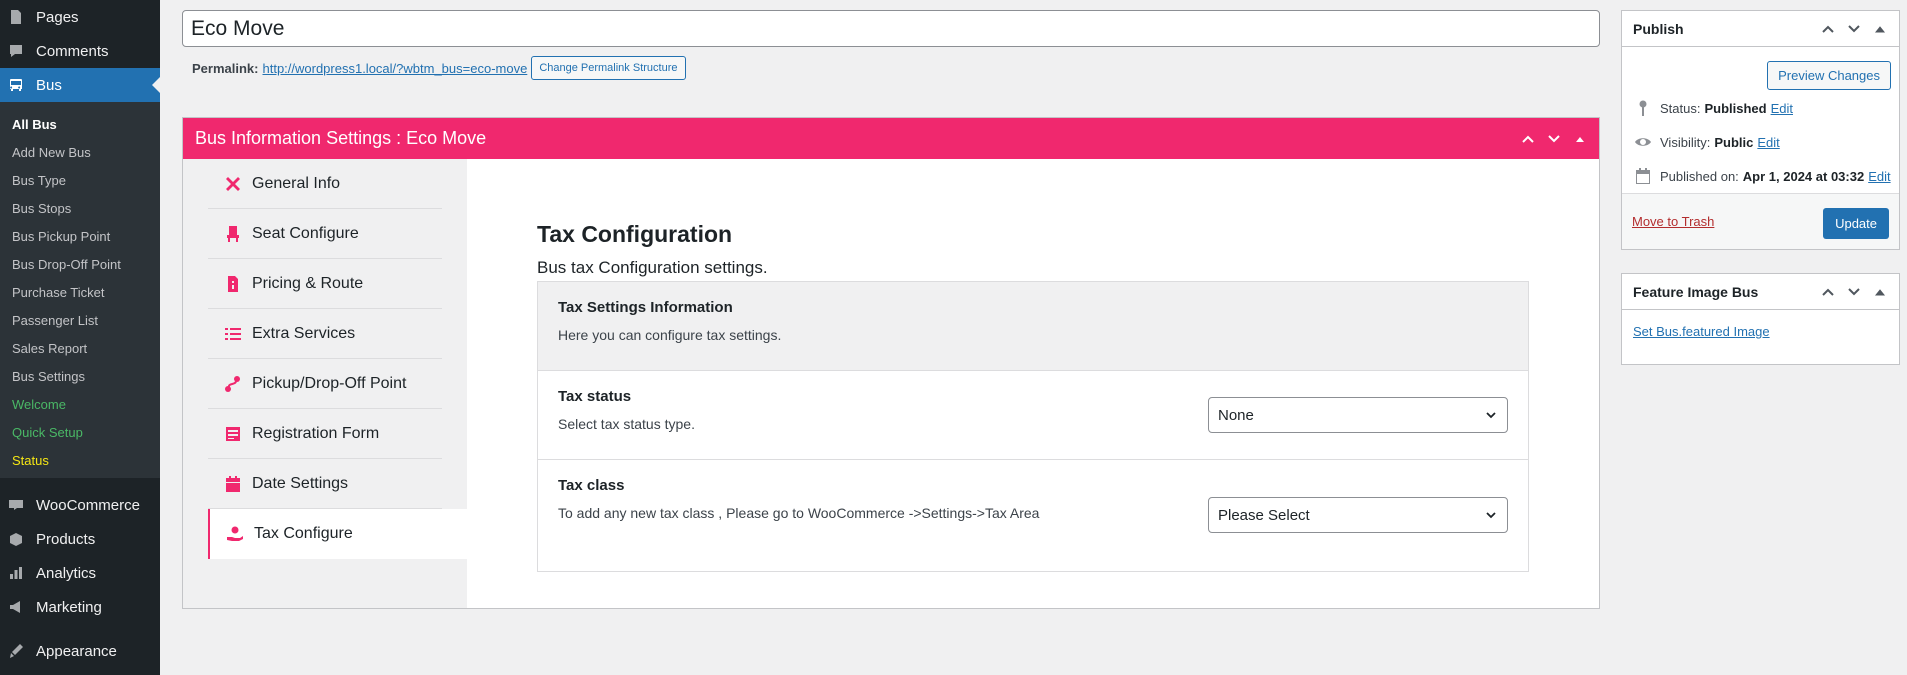 This screenshot has height=675, width=1907. Describe the element at coordinates (608, 68) in the screenshot. I see `change-permalink-button: Change Permalink Structure` at that location.